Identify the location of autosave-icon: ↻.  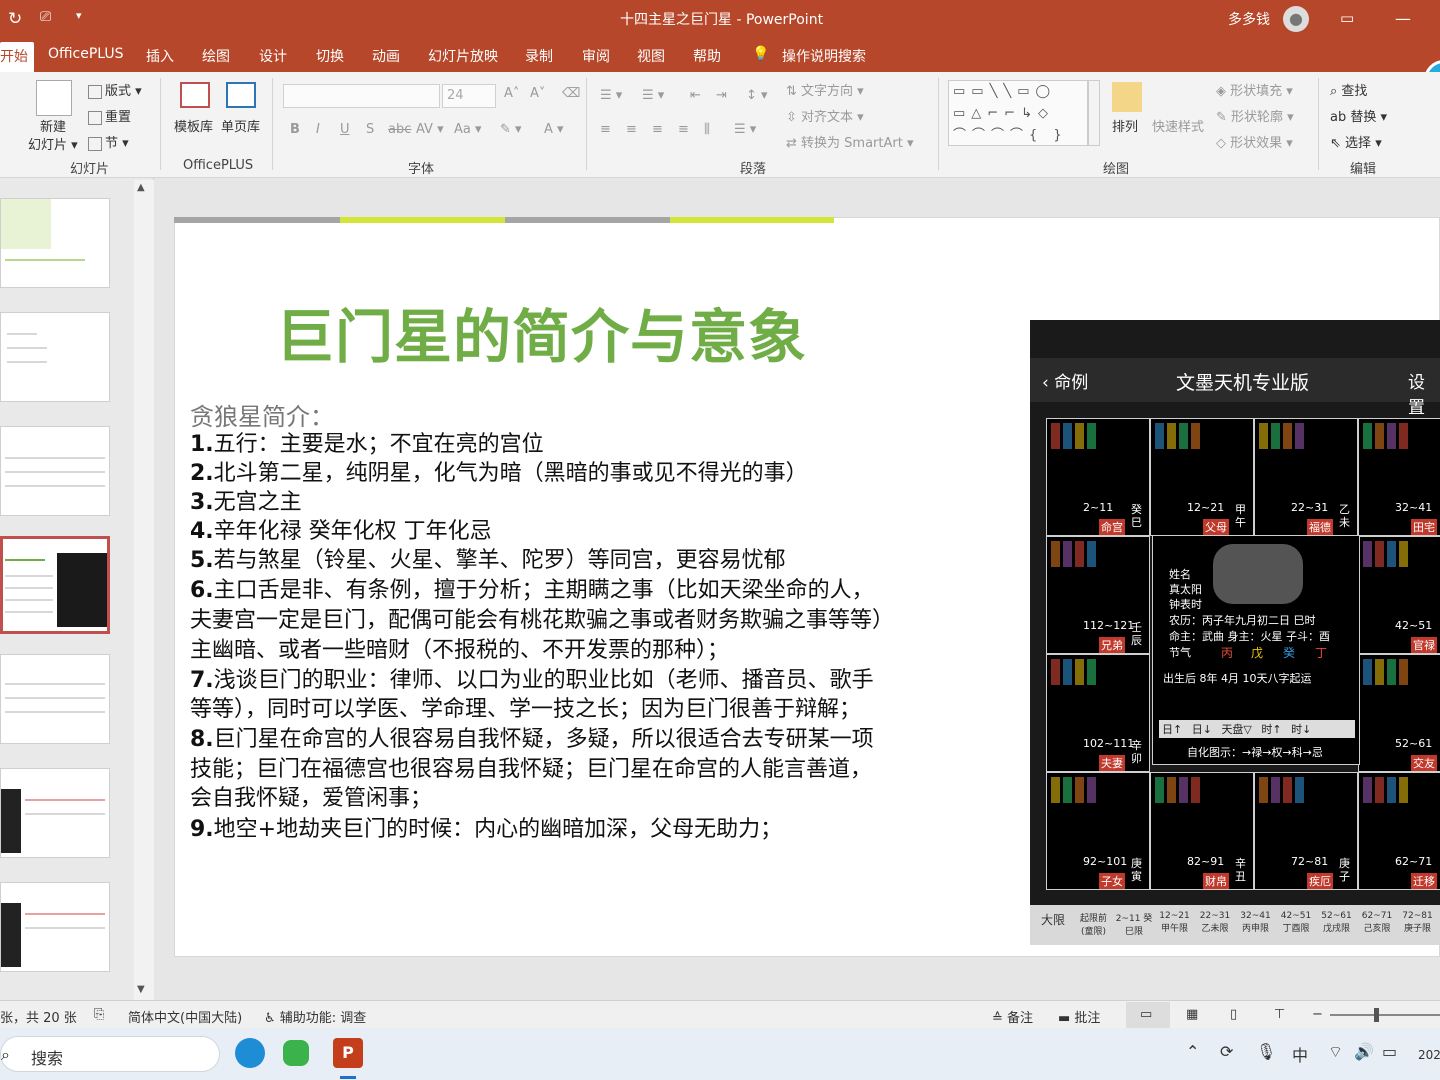
(15, 19).